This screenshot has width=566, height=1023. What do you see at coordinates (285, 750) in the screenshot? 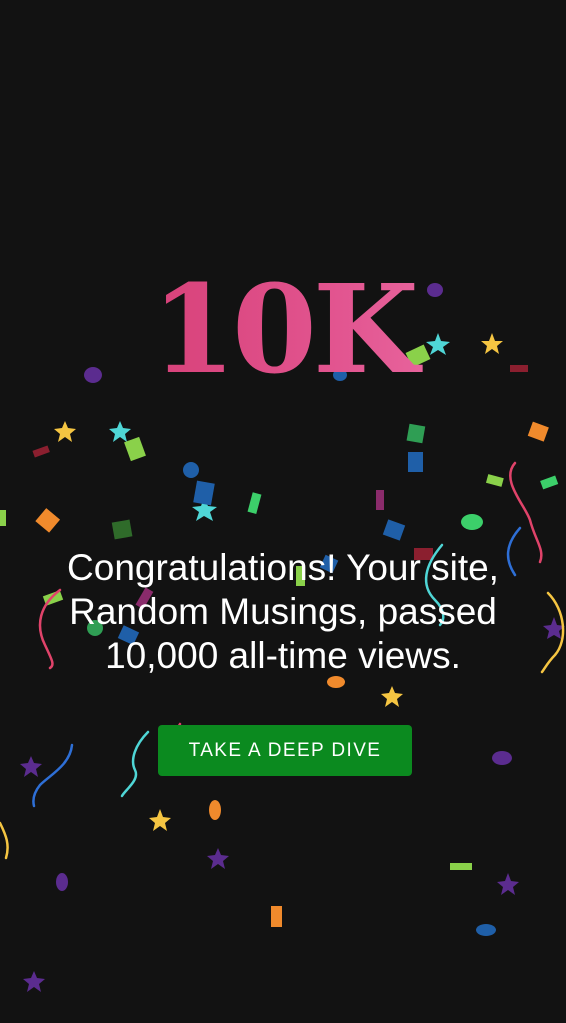
I see `take-a-deep-dive-button: TAKE A DEEP DIVE` at bounding box center [285, 750].